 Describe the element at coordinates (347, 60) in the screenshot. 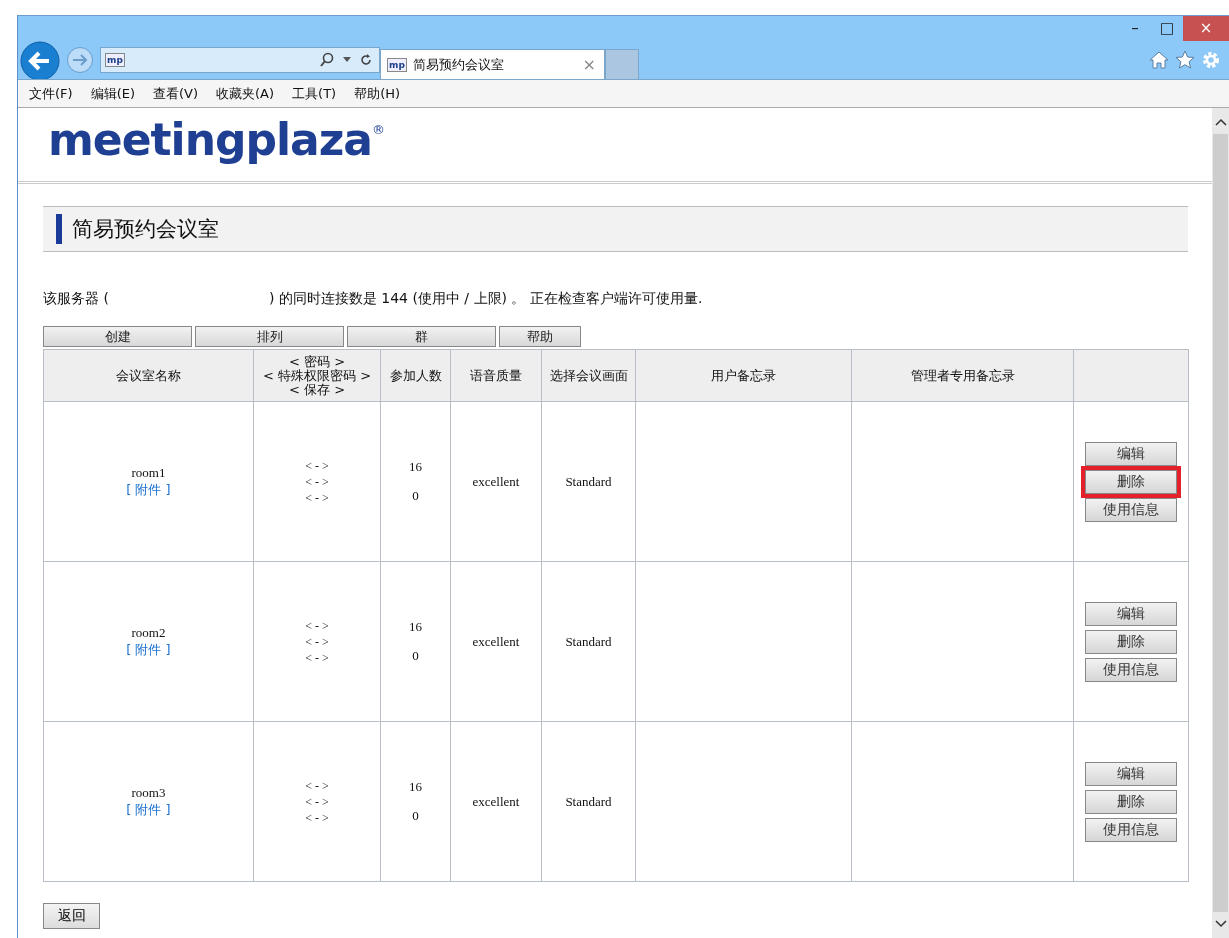

I see `dropdown-caret-icon` at that location.